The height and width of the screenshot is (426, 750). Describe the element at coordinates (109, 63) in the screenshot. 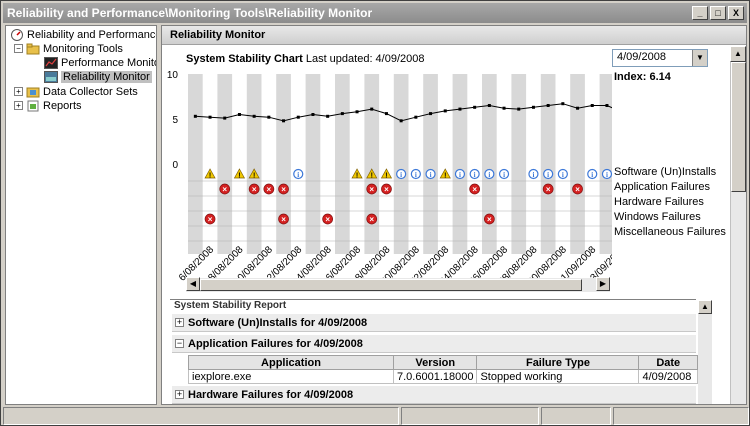

I see `tree-label: Performance Monitor` at that location.